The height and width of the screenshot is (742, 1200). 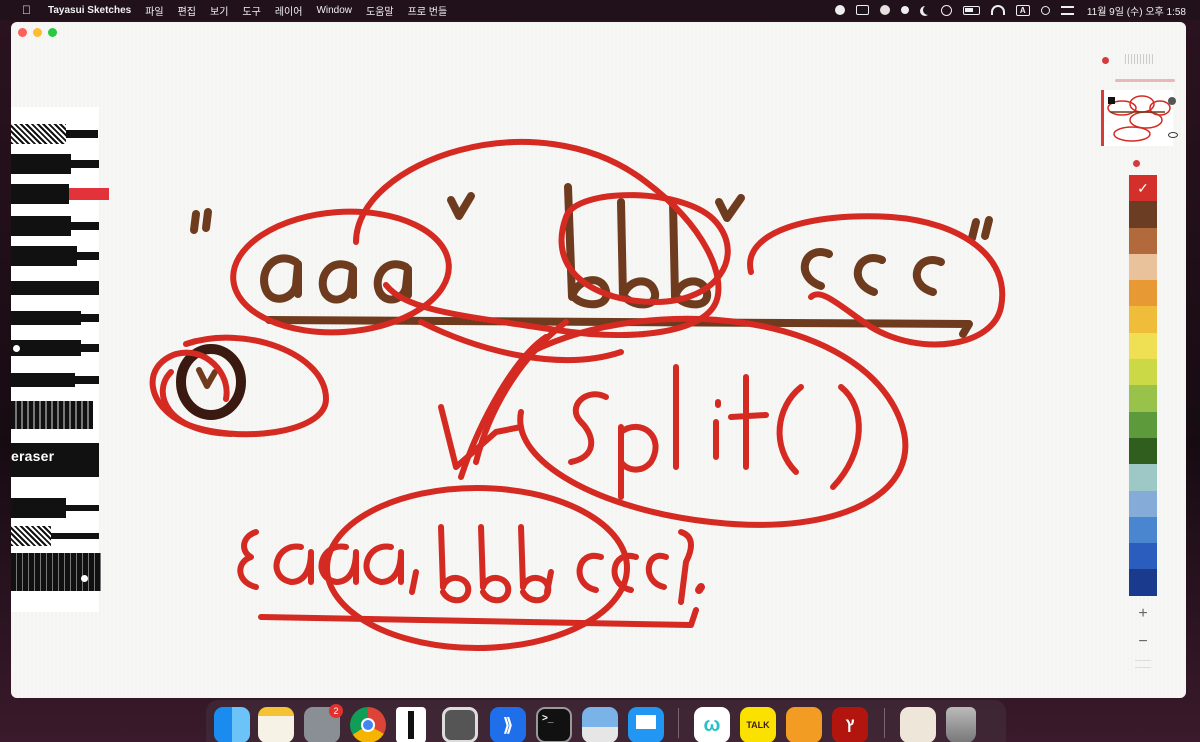 What do you see at coordinates (700, 588) in the screenshot?
I see `accent-dot` at bounding box center [700, 588].